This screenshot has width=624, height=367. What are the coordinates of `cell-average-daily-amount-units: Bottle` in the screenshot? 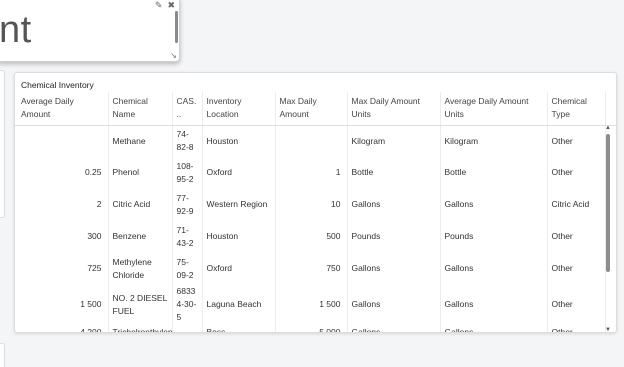 It's located at (494, 173).